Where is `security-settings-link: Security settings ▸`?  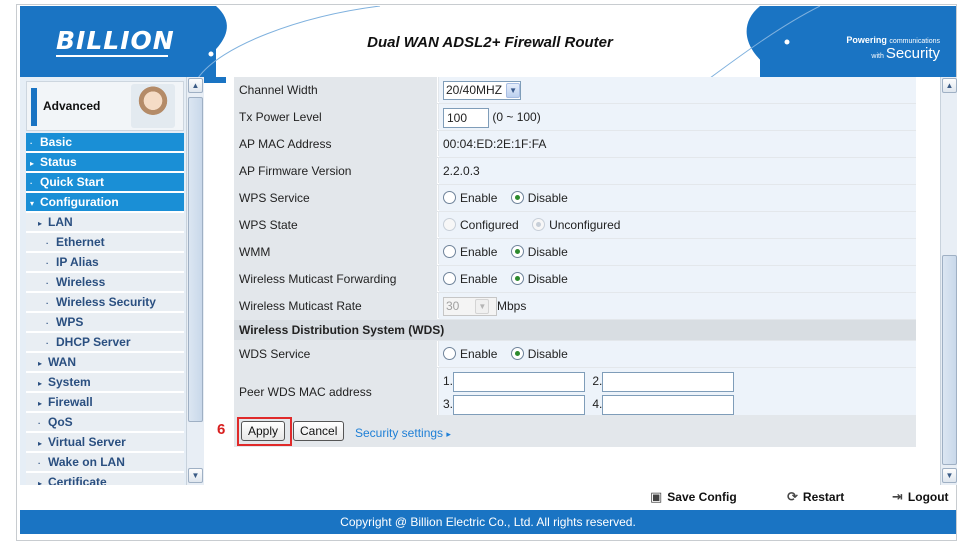
security-settings-link: Security settings ▸ is located at coordinates (403, 433).